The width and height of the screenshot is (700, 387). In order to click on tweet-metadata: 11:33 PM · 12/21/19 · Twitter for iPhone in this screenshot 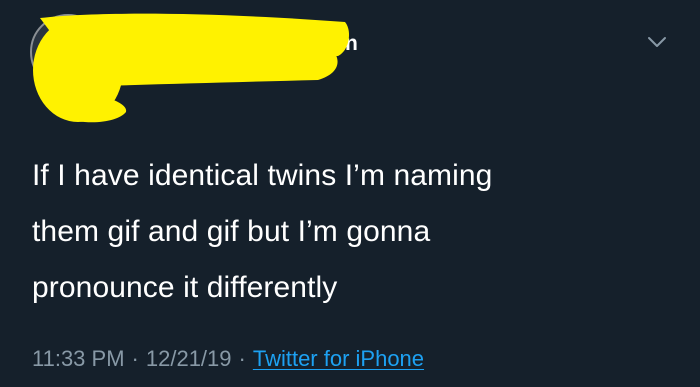, I will do `click(228, 359)`.